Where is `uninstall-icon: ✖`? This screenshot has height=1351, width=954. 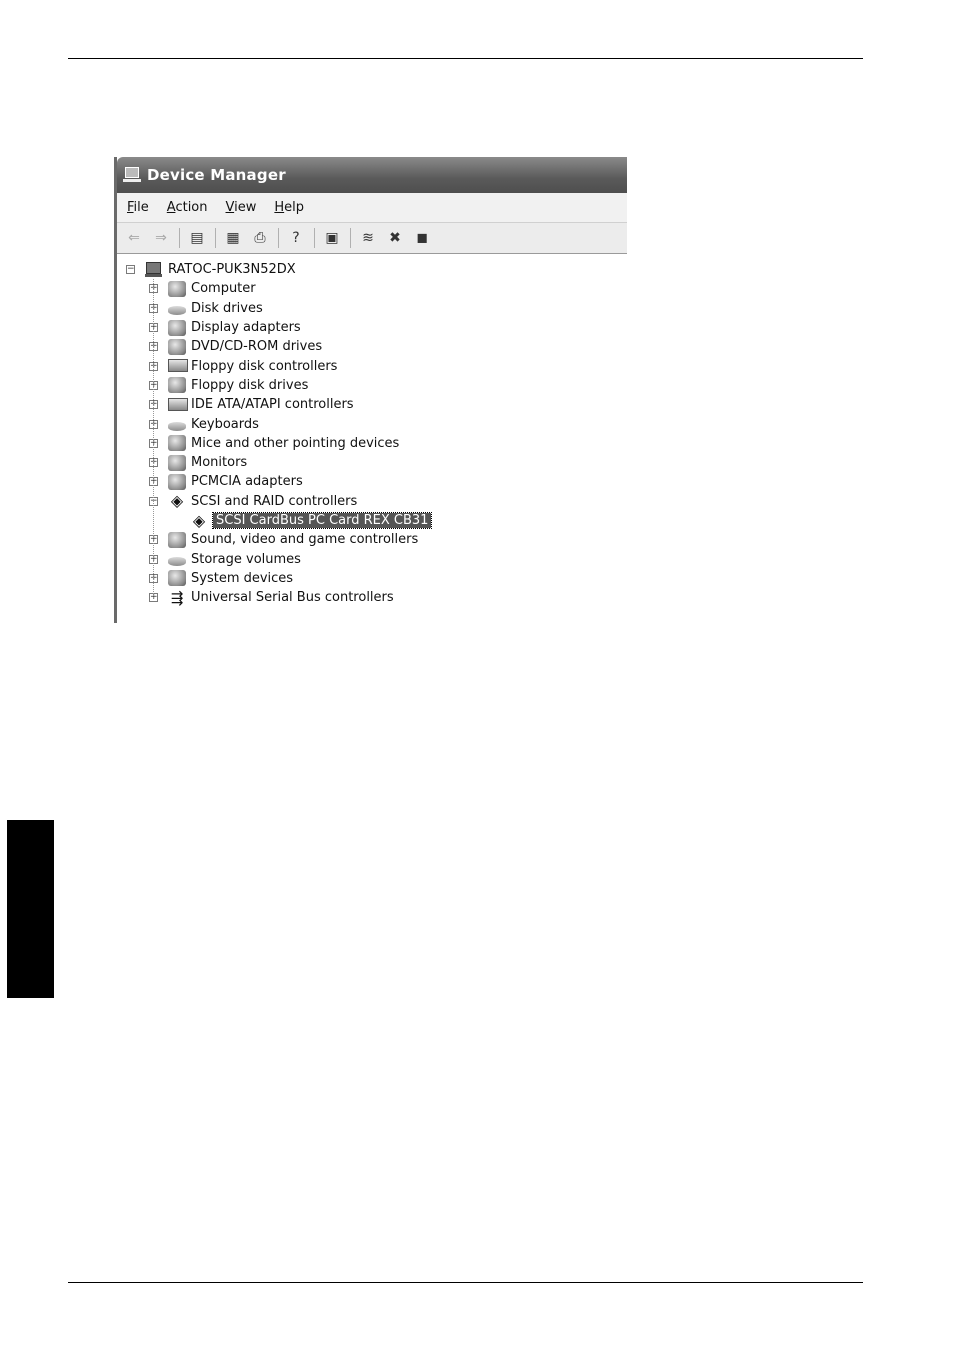 uninstall-icon: ✖ is located at coordinates (395, 238).